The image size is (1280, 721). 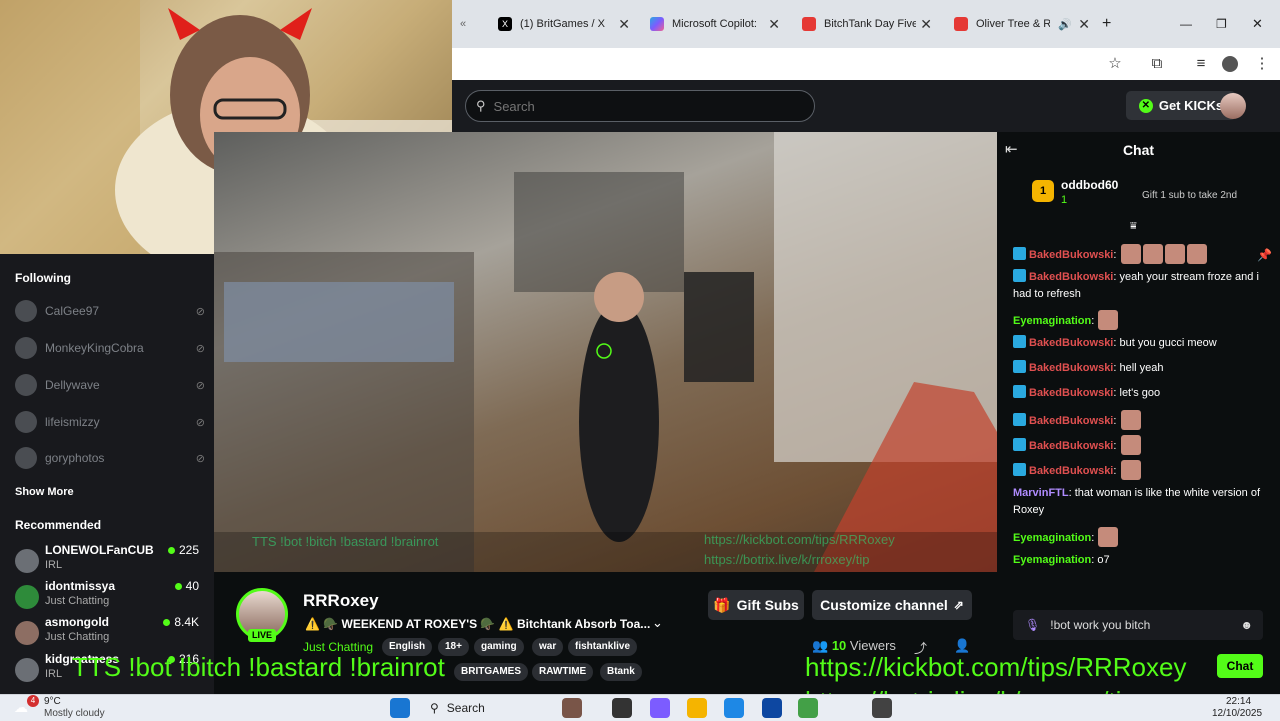 What do you see at coordinates (1065, 24) in the screenshot?
I see `speaker-icon: 🔊` at bounding box center [1065, 24].